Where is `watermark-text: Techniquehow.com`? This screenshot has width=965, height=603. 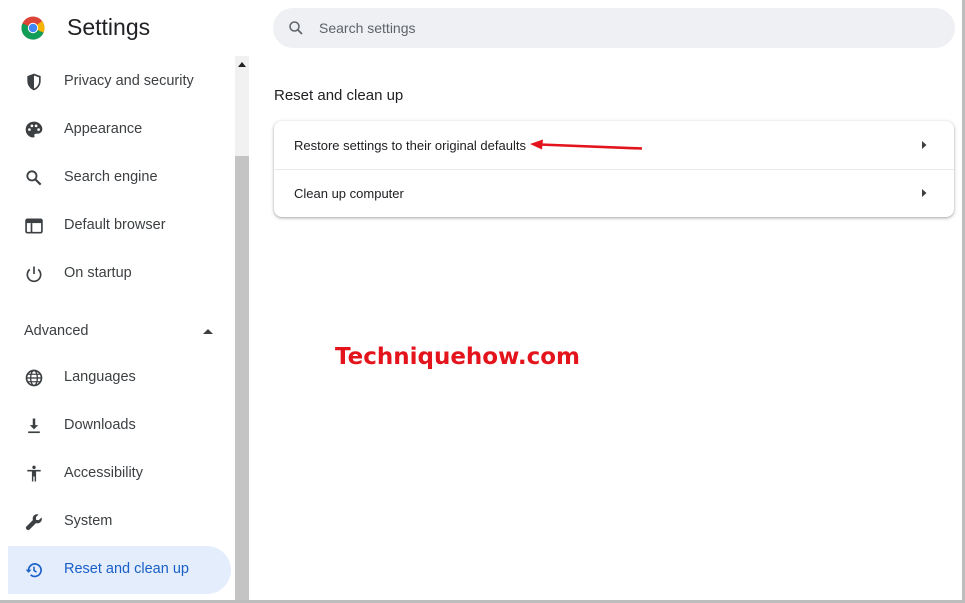
watermark-text: Techniquehow.com is located at coordinates (458, 357).